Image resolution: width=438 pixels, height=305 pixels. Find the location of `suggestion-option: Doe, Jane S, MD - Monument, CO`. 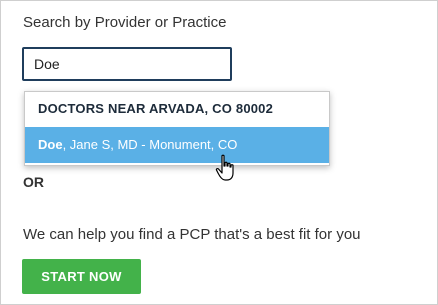

suggestion-option: Doe, Jane S, MD - Monument, CO is located at coordinates (177, 145).